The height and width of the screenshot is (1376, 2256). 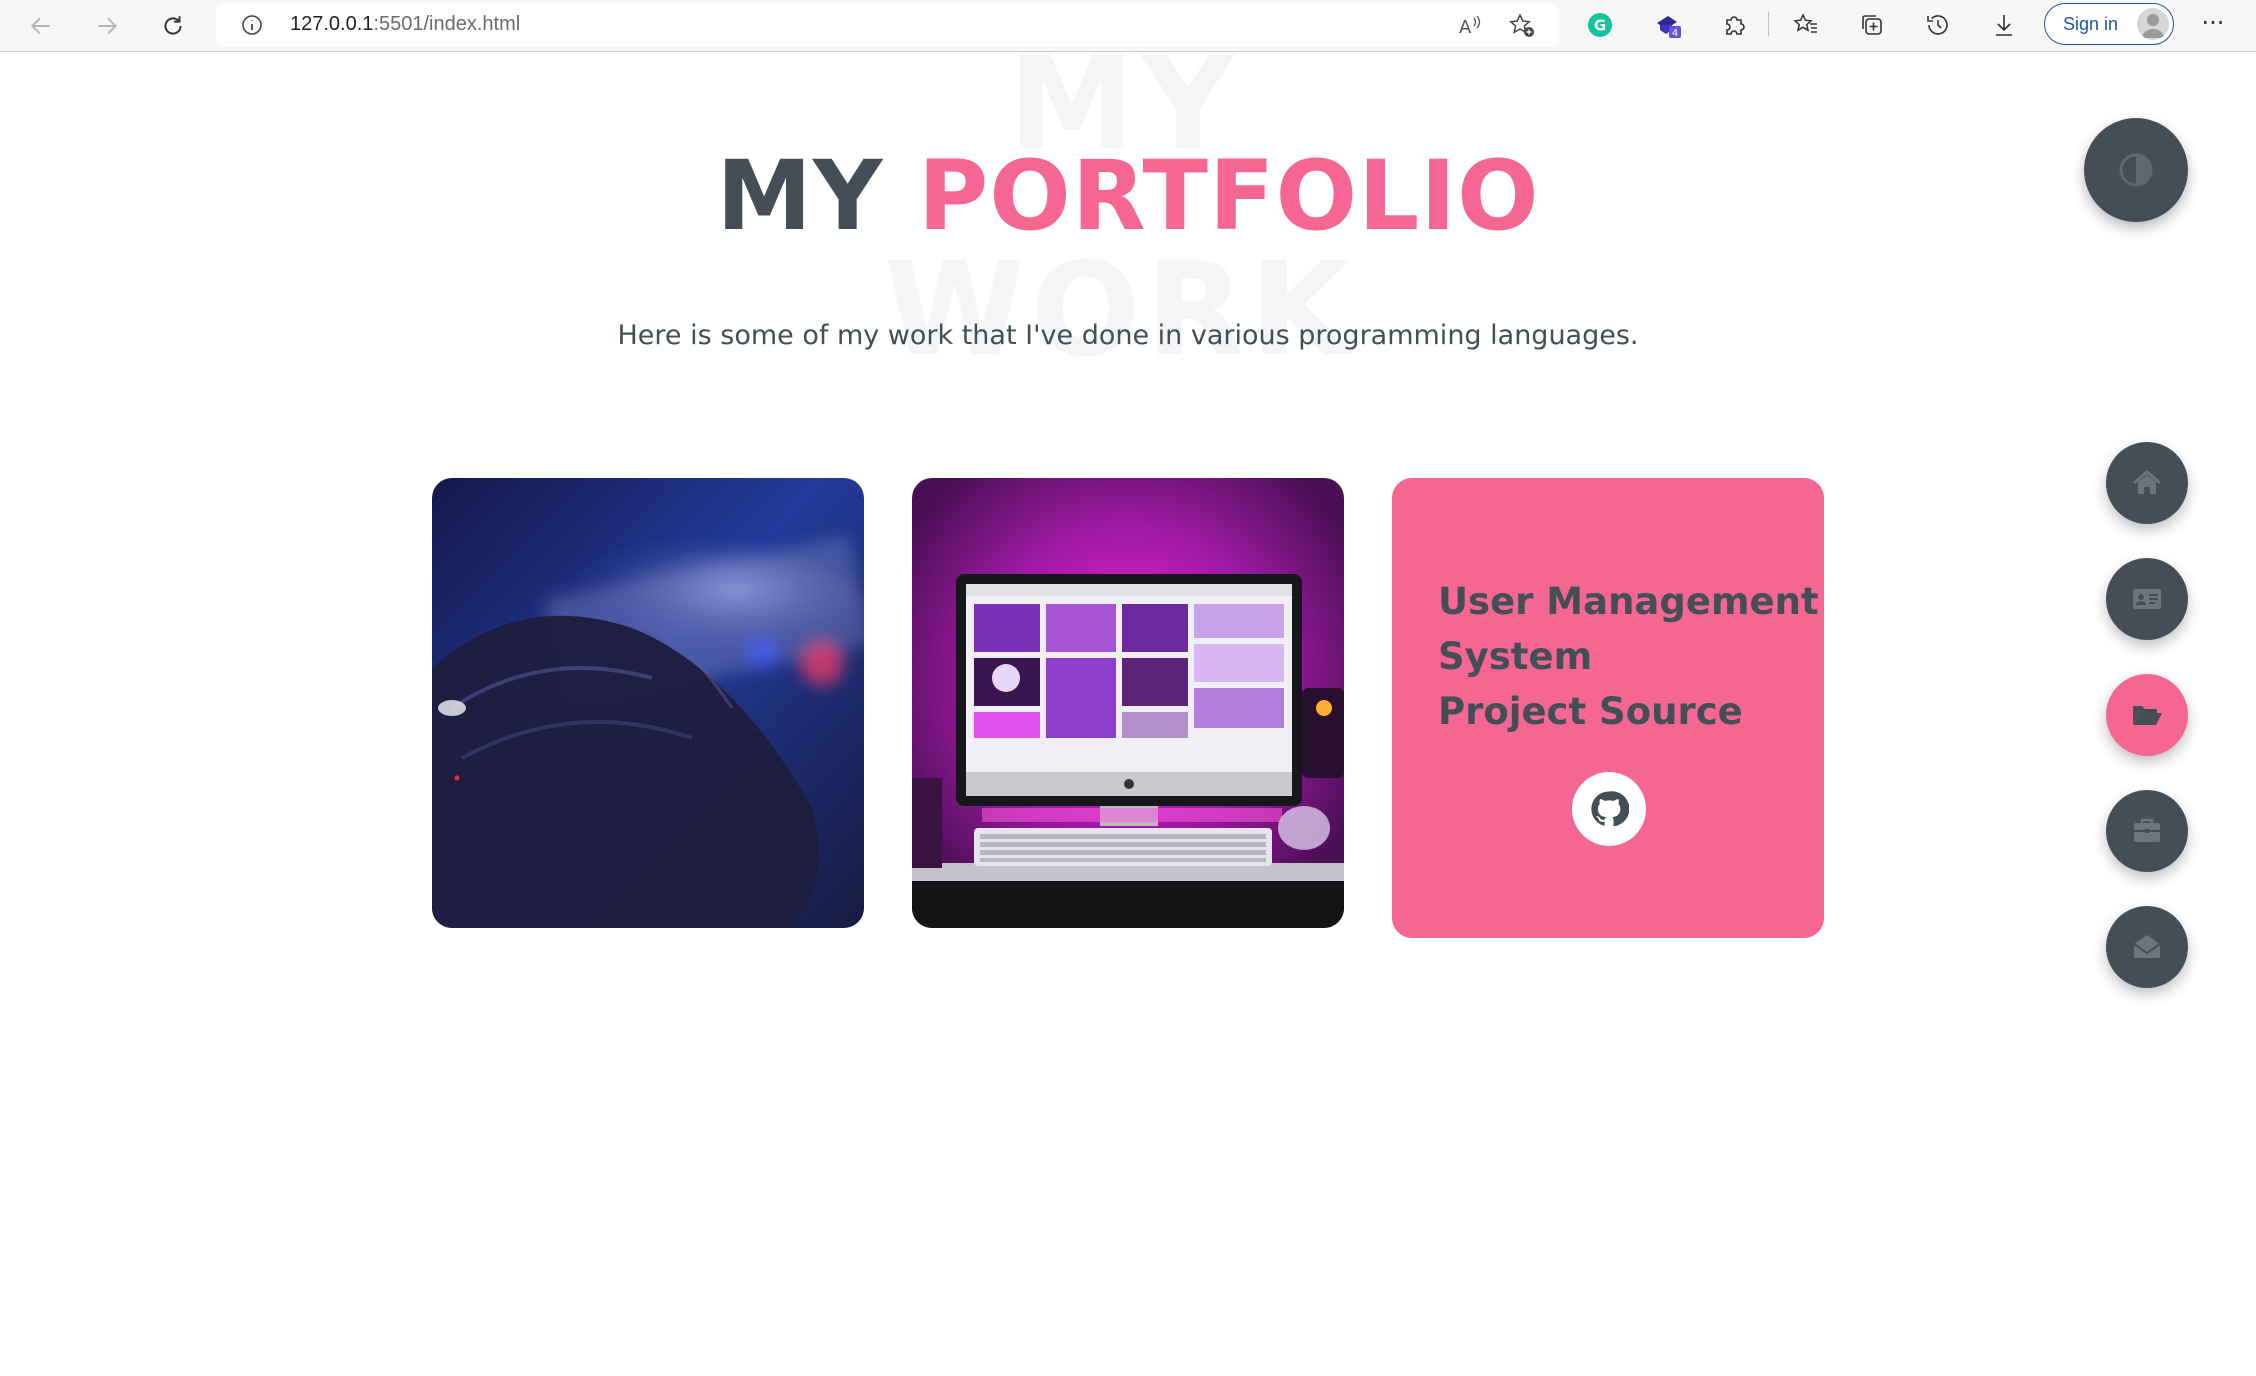 I want to click on forward-button, so click(x=107, y=26).